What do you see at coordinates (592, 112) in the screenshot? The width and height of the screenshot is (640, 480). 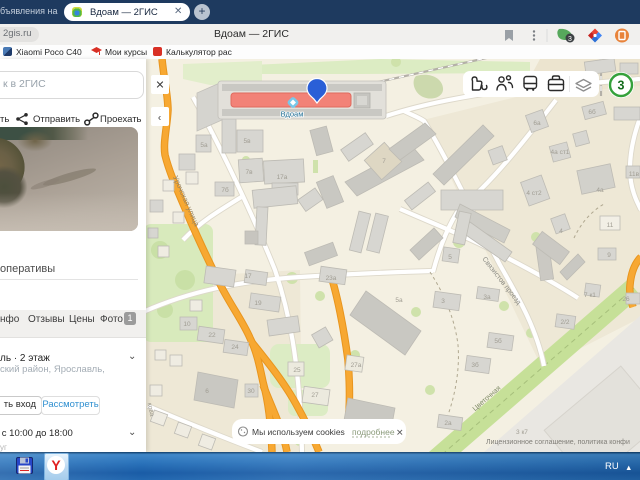 I see `svg-text: 6б` at bounding box center [592, 112].